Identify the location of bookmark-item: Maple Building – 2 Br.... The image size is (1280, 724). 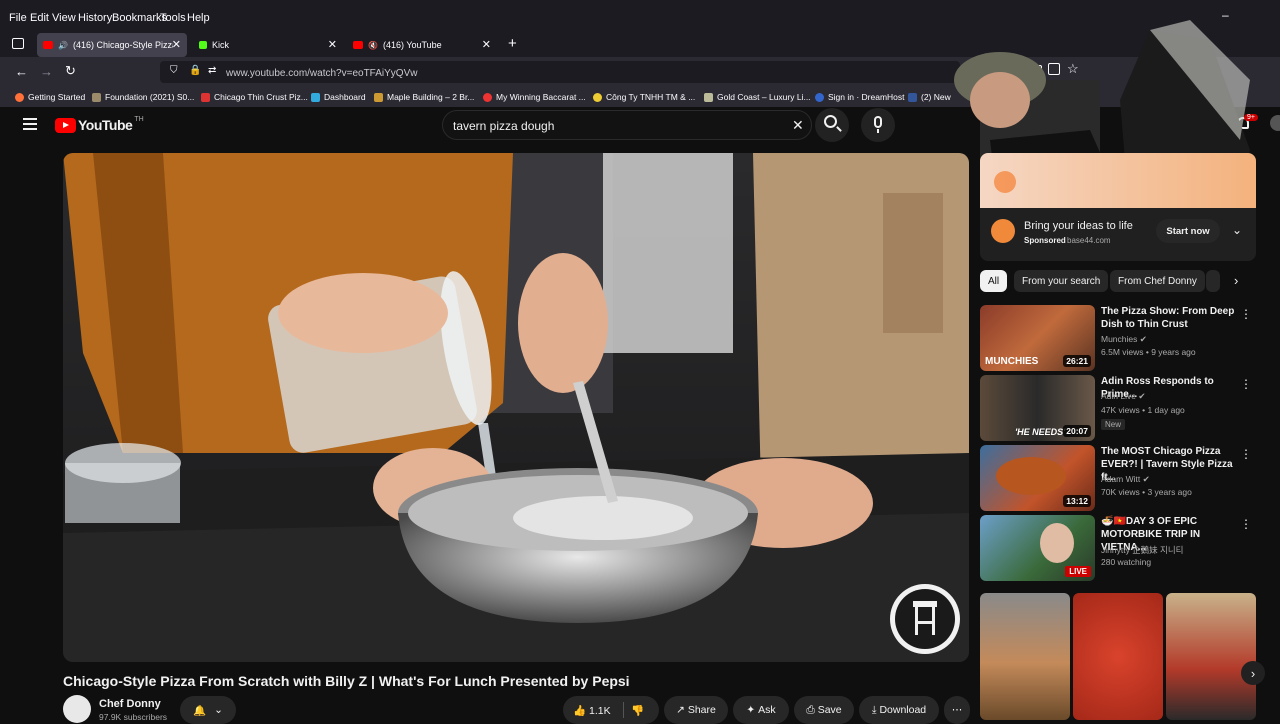
(424, 97).